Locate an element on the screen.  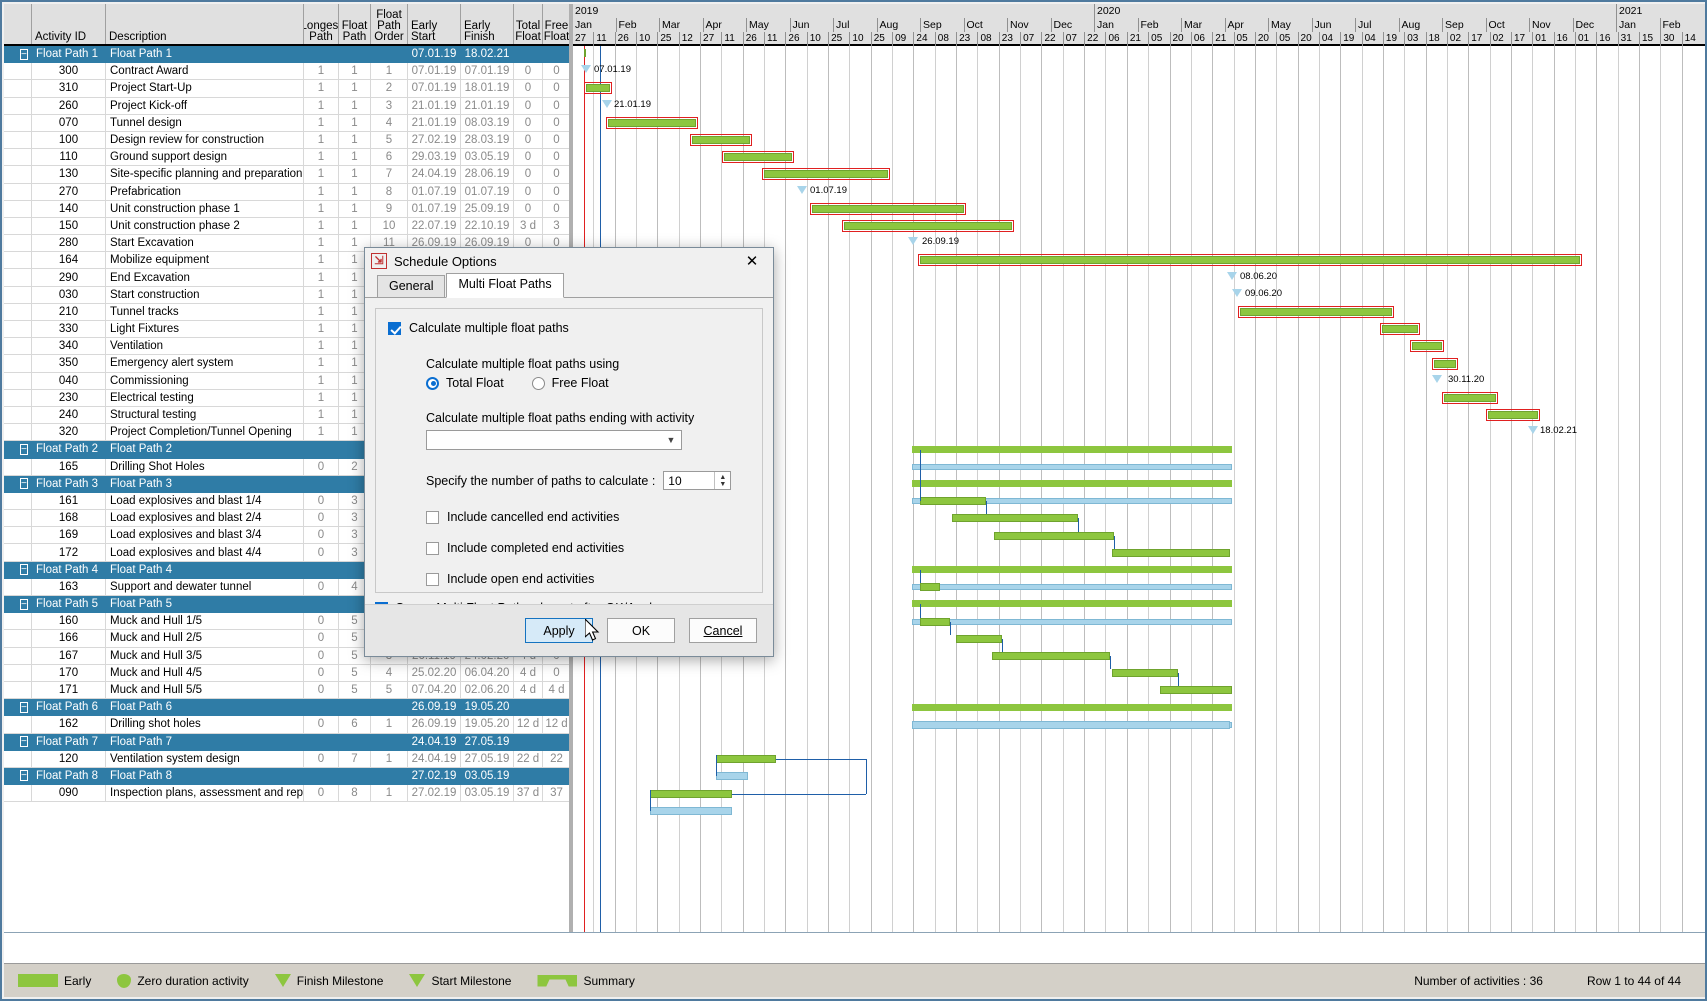
ending-activity-combobox: ▼ is located at coordinates (554, 440).